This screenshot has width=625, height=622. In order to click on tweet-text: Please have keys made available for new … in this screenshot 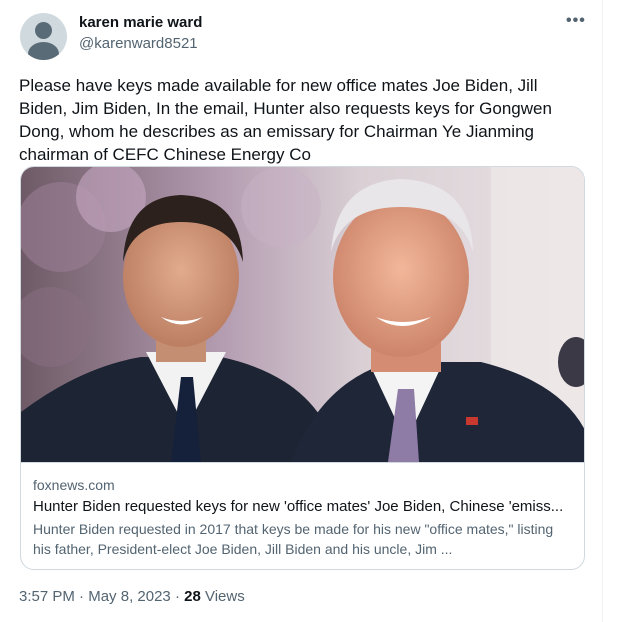, I will do `click(285, 120)`.